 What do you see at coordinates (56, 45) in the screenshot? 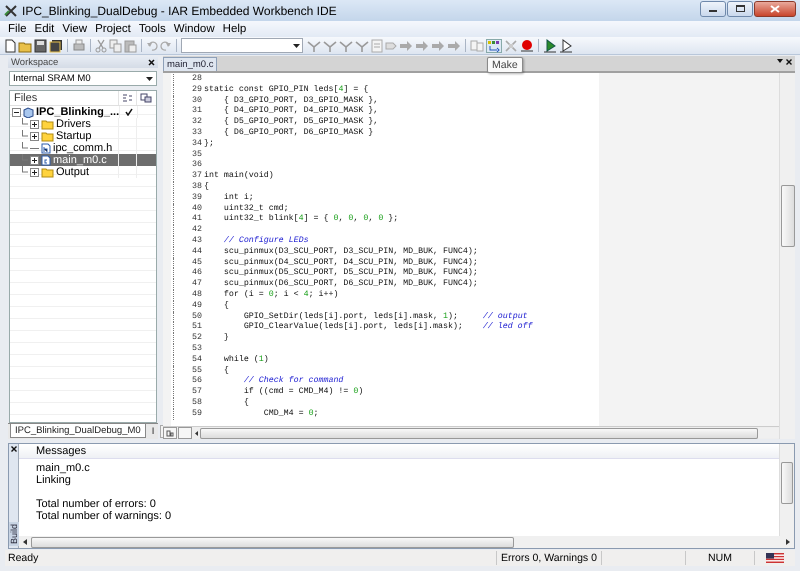
I see `save-all-icon` at bounding box center [56, 45].